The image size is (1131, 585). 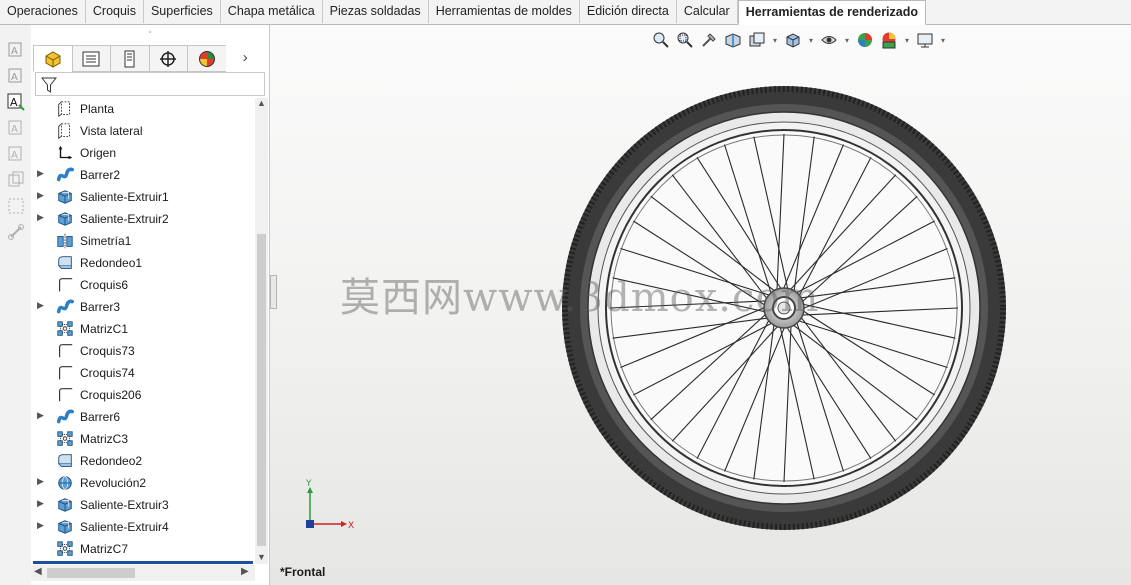 I want to click on tree-item: Origen, so click(x=143, y=153).